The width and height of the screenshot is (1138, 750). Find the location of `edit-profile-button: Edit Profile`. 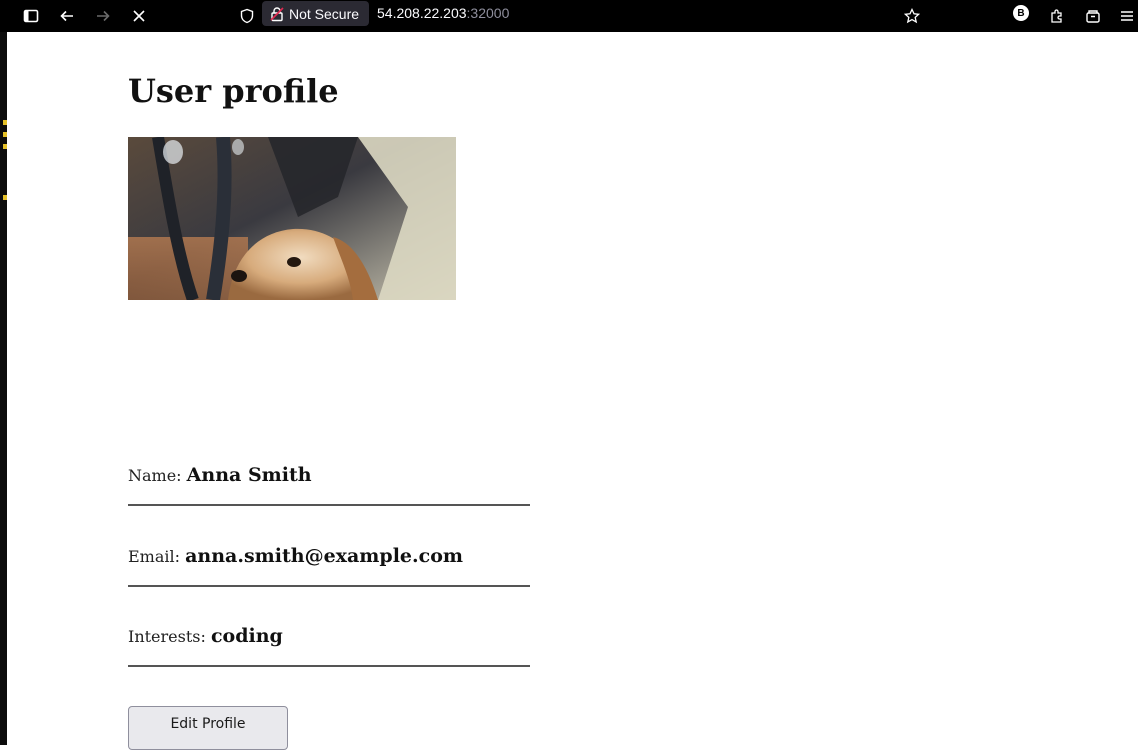

edit-profile-button: Edit Profile is located at coordinates (208, 728).